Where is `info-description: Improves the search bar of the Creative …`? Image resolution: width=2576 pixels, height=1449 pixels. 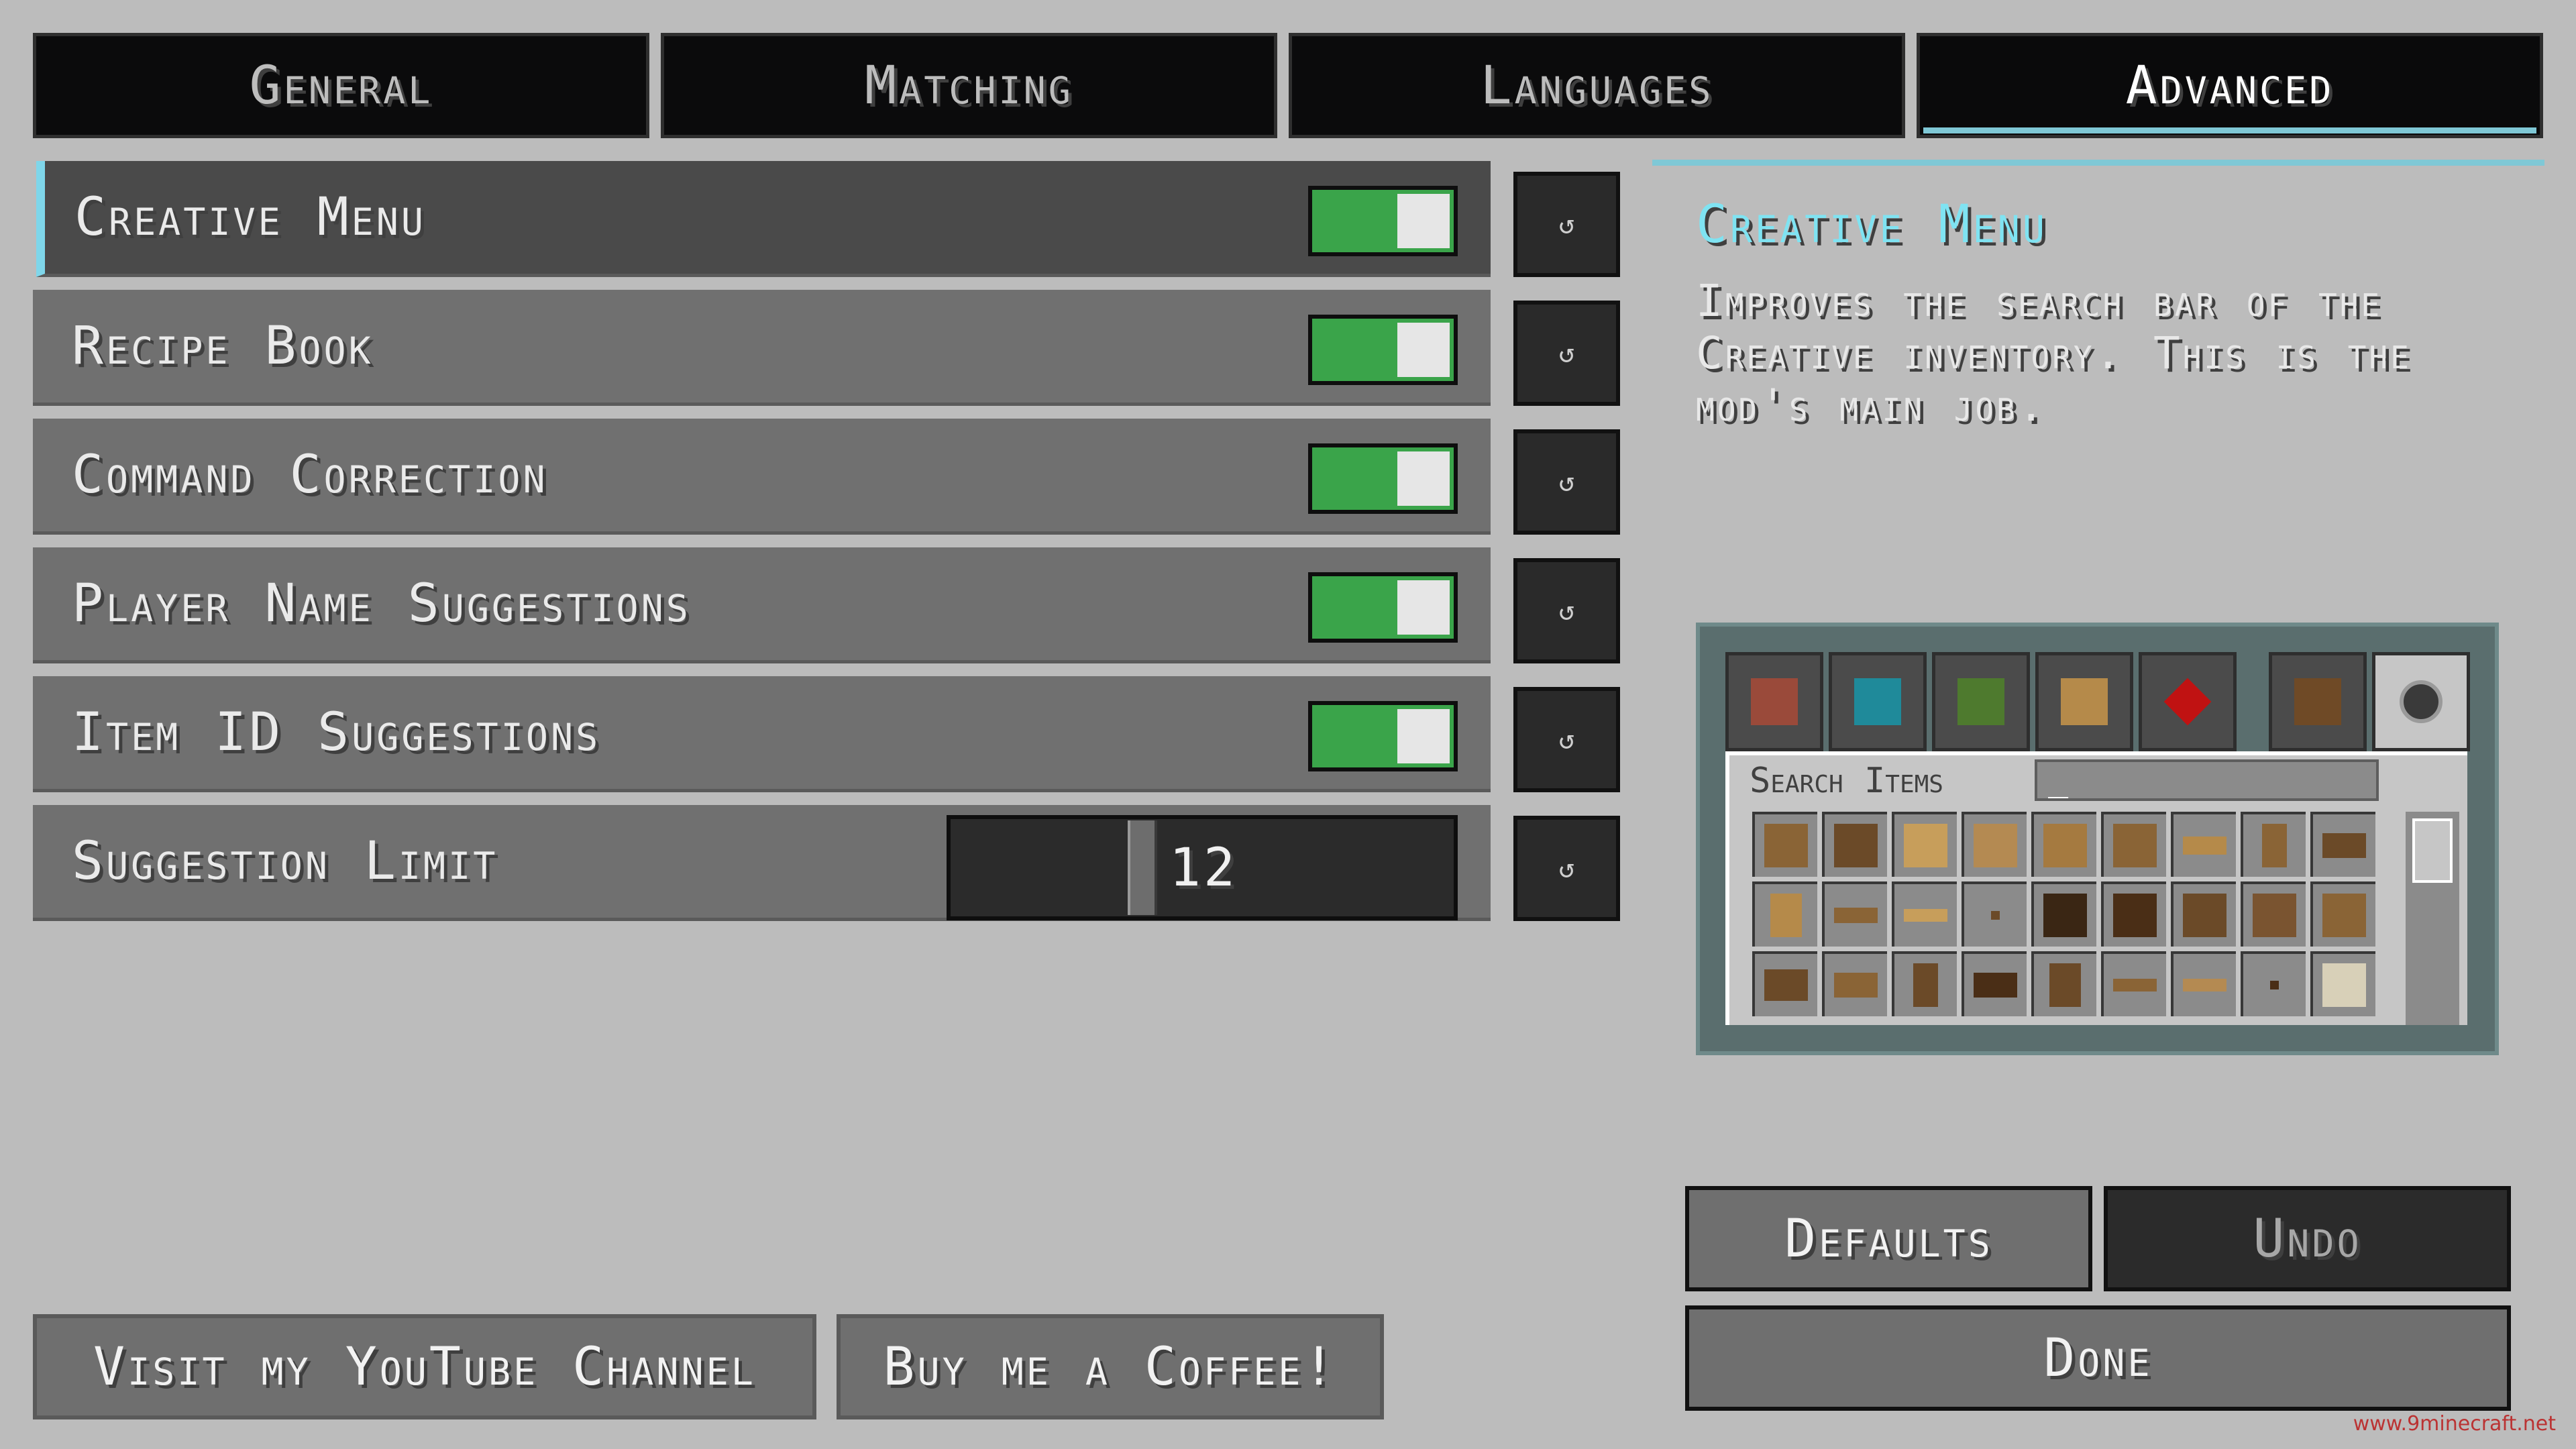 info-description: Improves the search bar of the Creative … is located at coordinates (2054, 353).